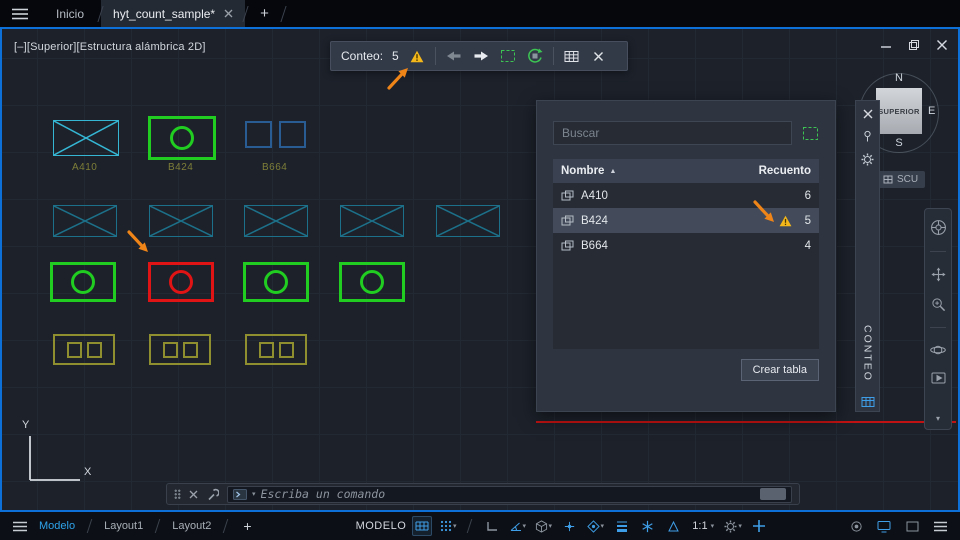 This screenshot has height=540, width=960. Describe the element at coordinates (582, 171) in the screenshot. I see `name-column-header: Nombre` at that location.